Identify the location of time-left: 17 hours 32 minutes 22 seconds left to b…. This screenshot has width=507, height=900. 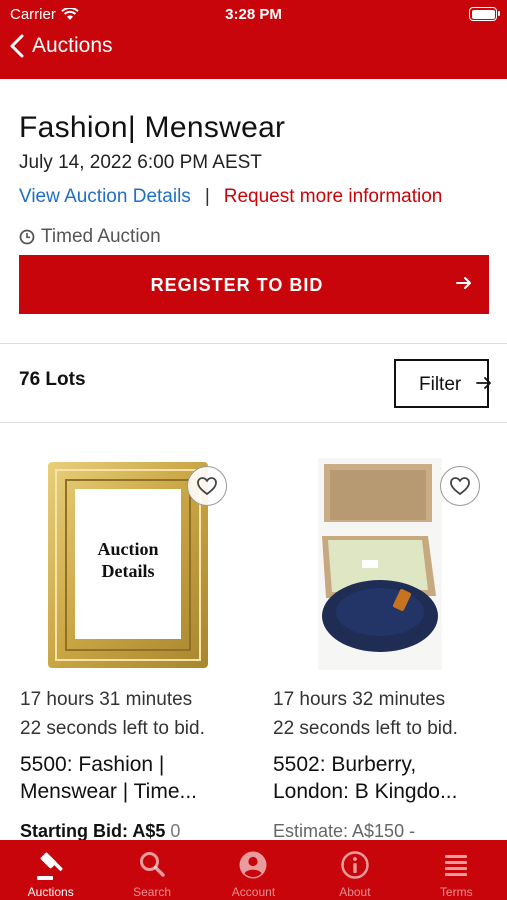
(365, 714).